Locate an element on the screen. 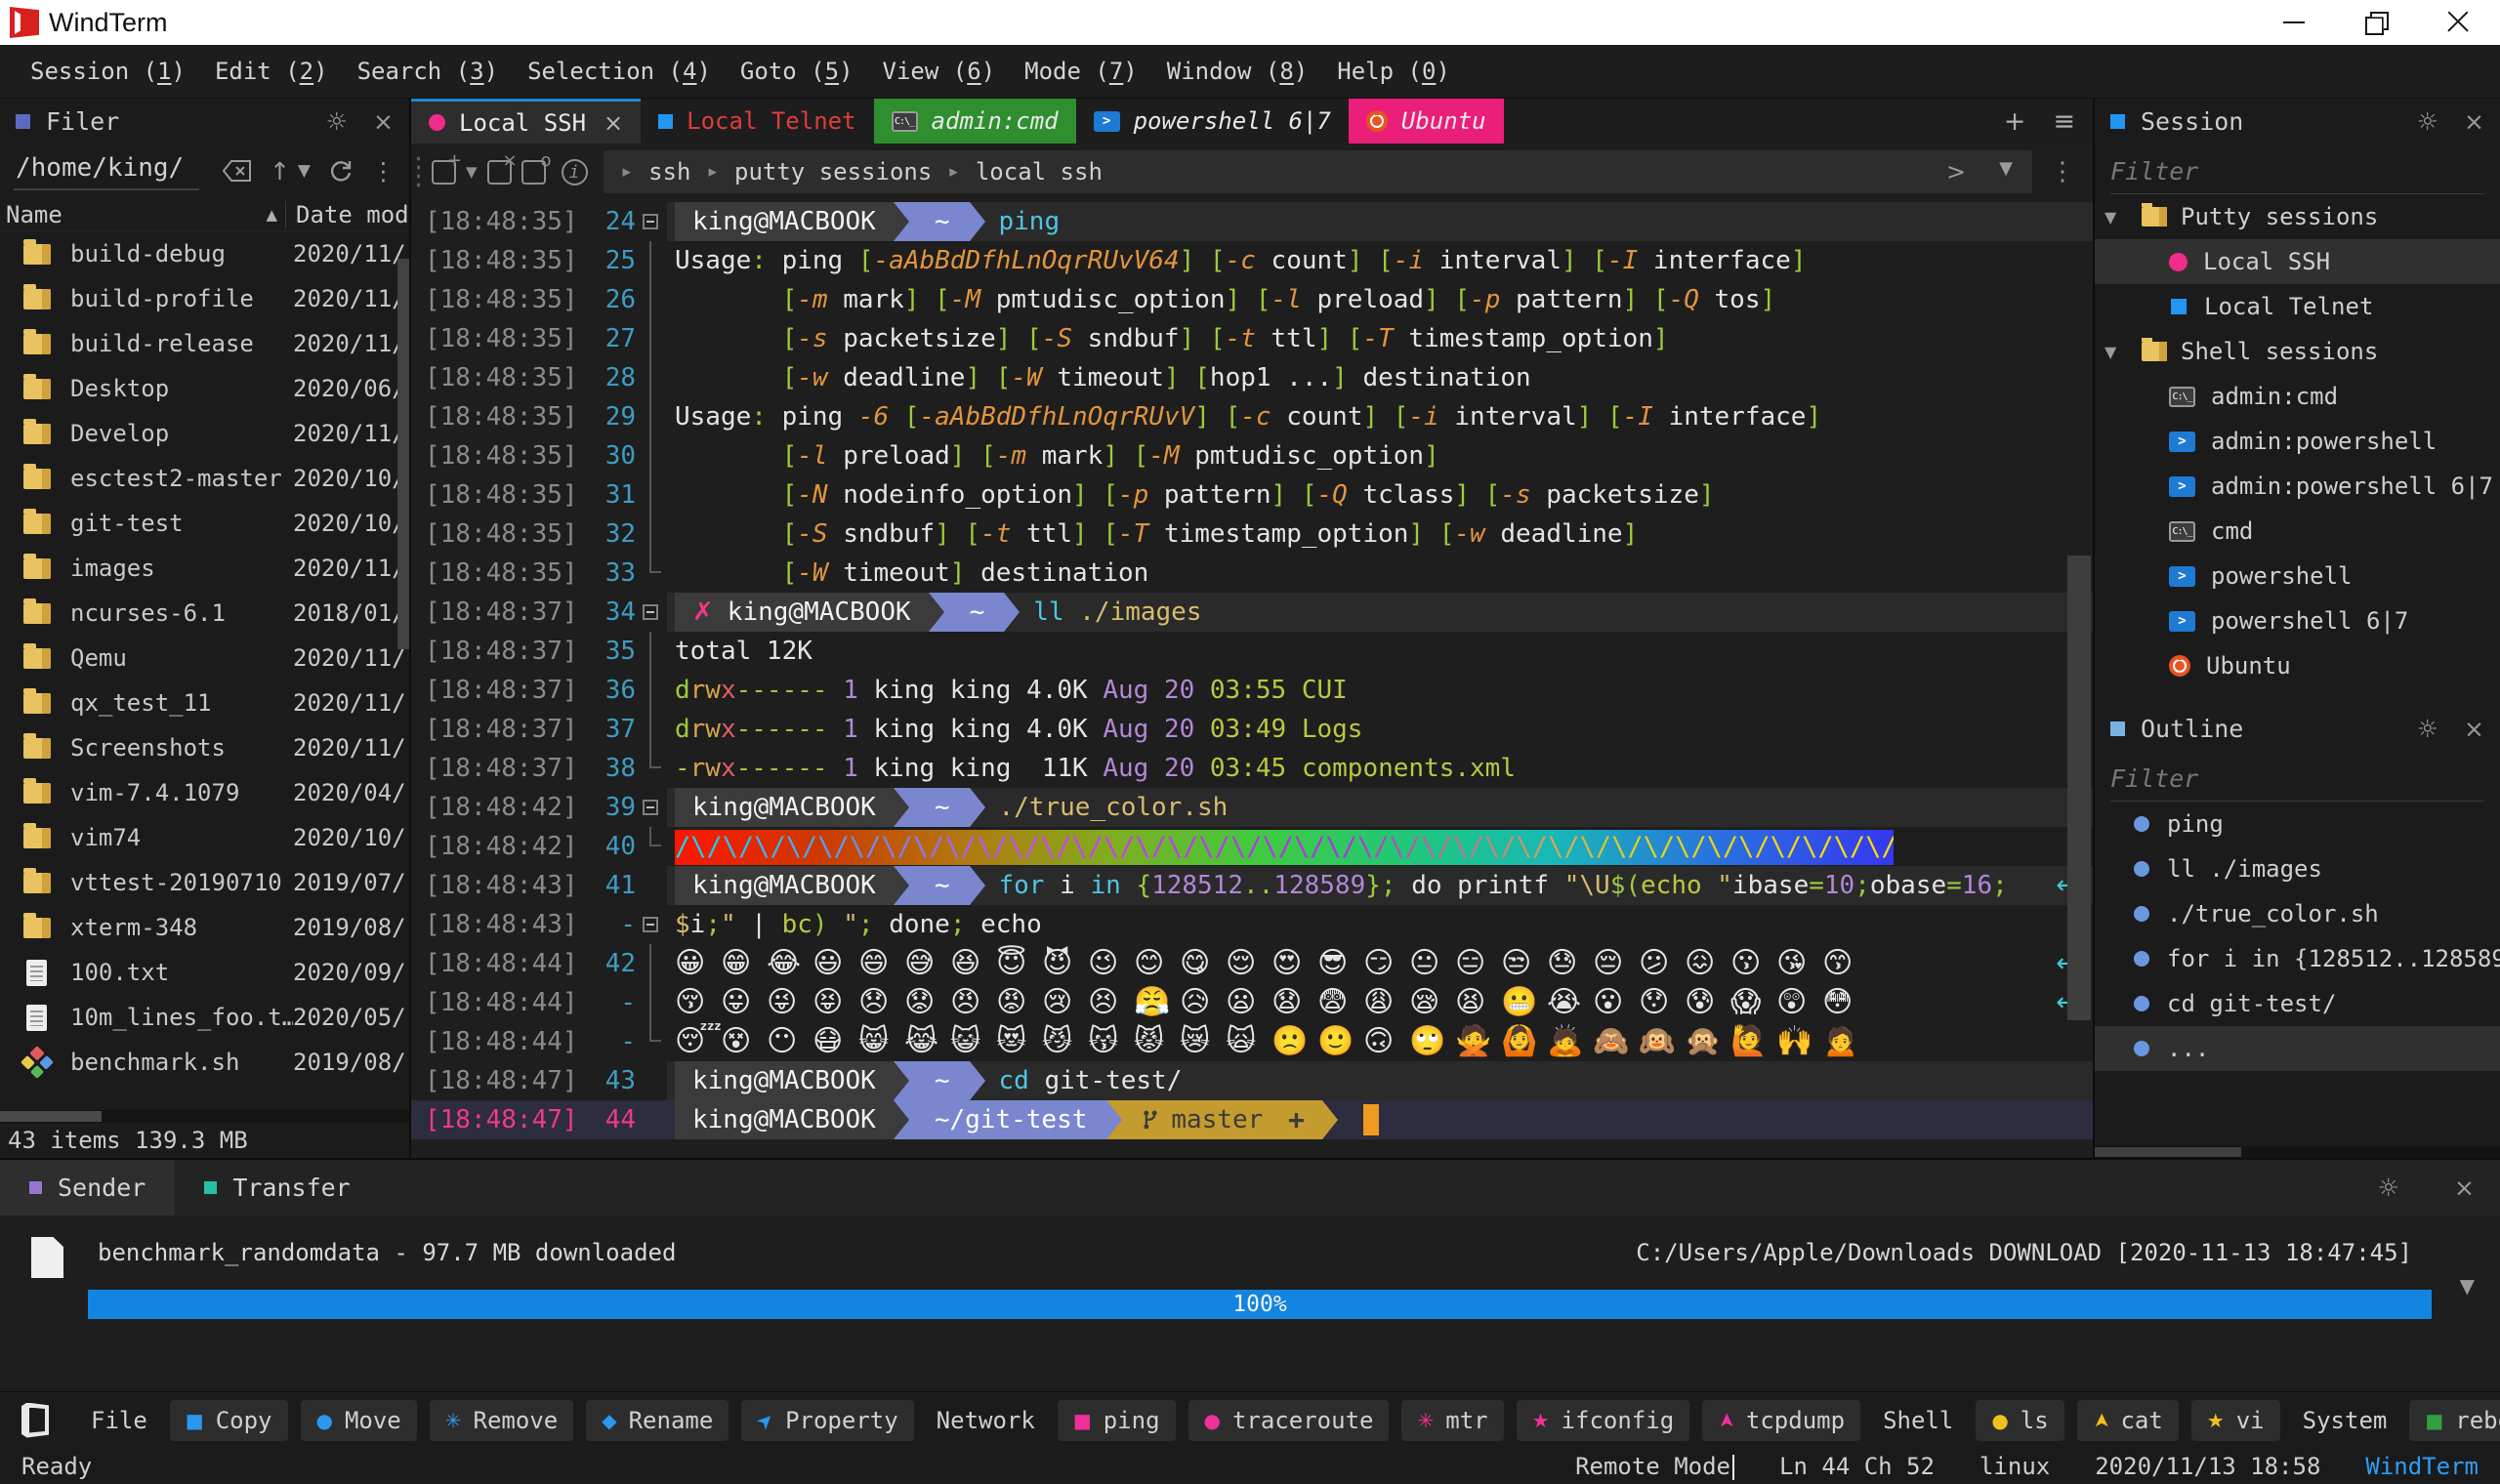  collapse-arrow-icon: ▼ is located at coordinates (2116, 218).